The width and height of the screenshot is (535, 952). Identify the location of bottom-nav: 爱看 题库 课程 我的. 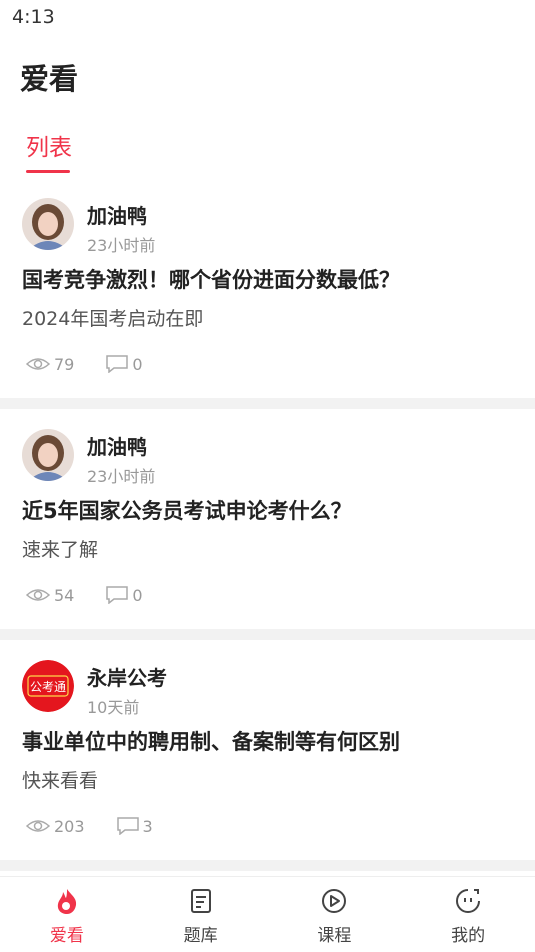
(267, 914).